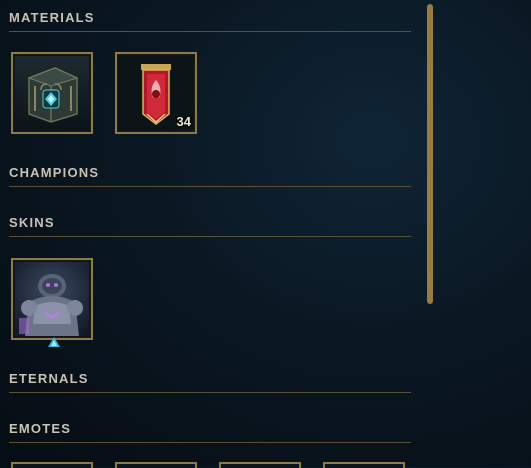  What do you see at coordinates (54, 172) in the screenshot?
I see `champions-title: CHAMPIONS` at bounding box center [54, 172].